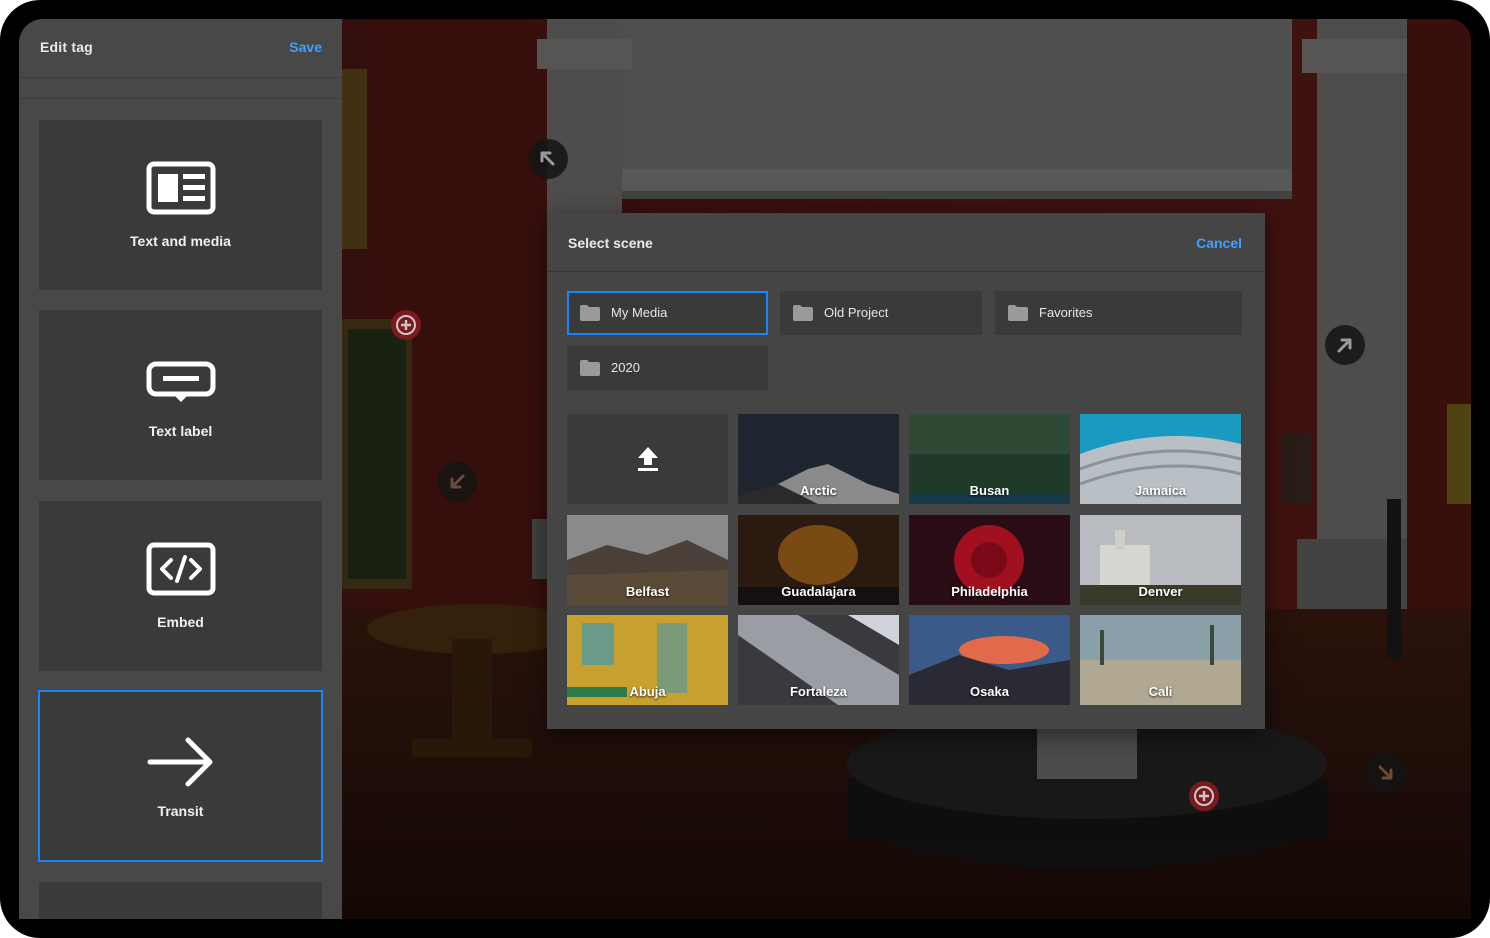 The width and height of the screenshot is (1490, 938). Describe the element at coordinates (1160, 691) in the screenshot. I see `scene-label: Cali` at that location.